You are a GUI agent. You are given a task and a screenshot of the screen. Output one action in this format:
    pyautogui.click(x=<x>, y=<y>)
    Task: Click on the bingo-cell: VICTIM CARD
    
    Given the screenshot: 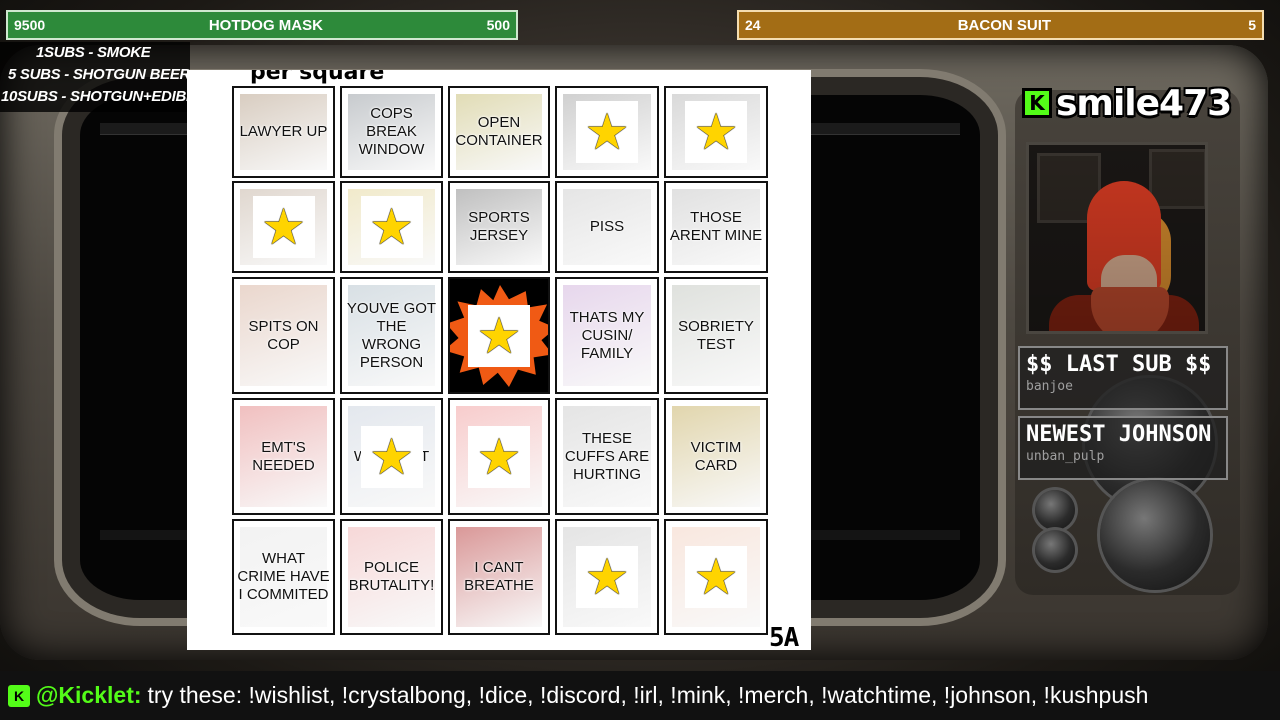 What is the action you would take?
    pyautogui.click(x=716, y=456)
    